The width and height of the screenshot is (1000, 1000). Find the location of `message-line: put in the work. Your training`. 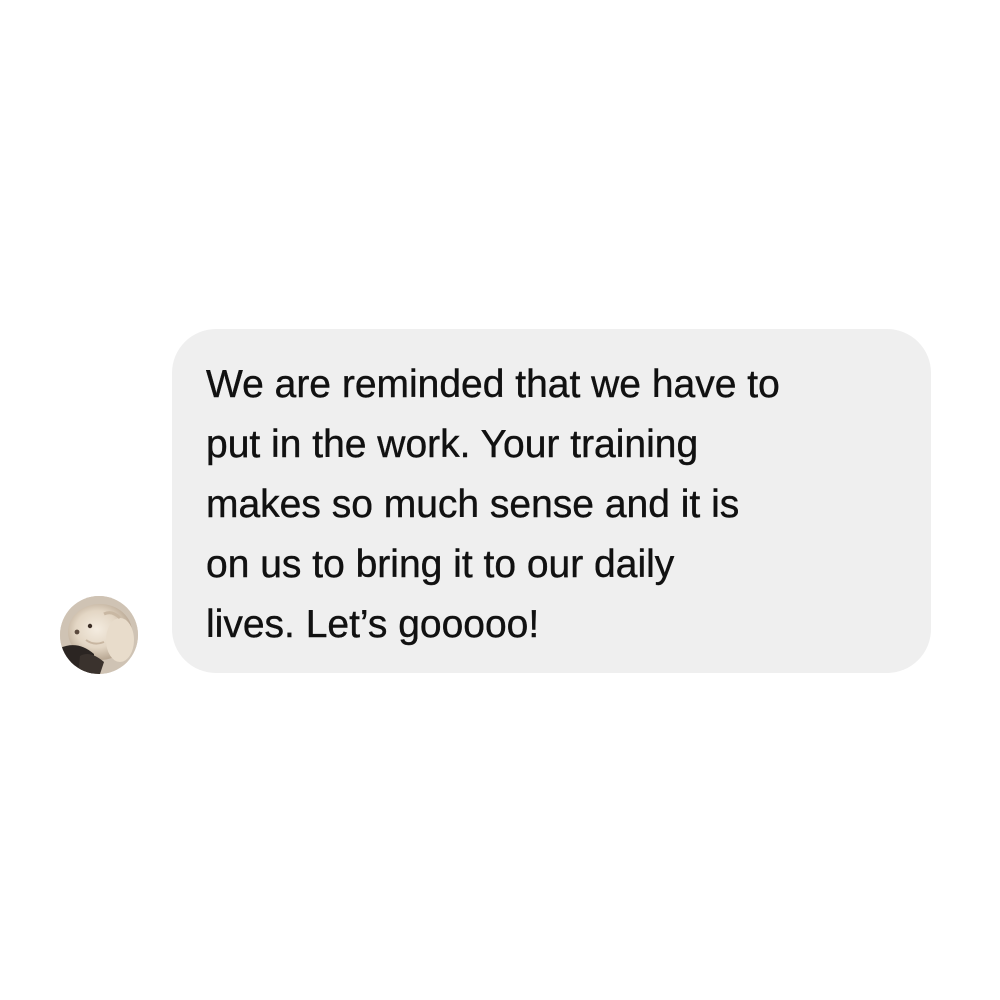

message-line: put in the work. Your training is located at coordinates (452, 444).